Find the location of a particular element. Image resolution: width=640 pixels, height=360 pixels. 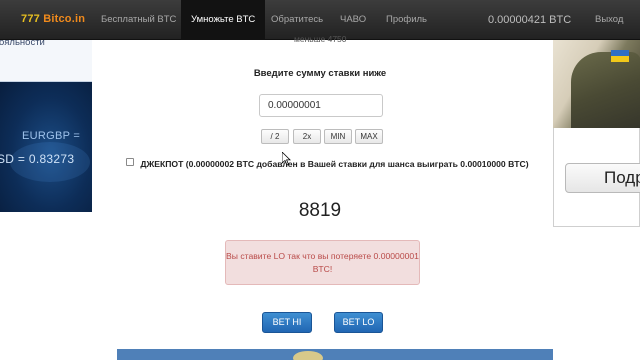

logout-link: Выход is located at coordinates (609, 20).